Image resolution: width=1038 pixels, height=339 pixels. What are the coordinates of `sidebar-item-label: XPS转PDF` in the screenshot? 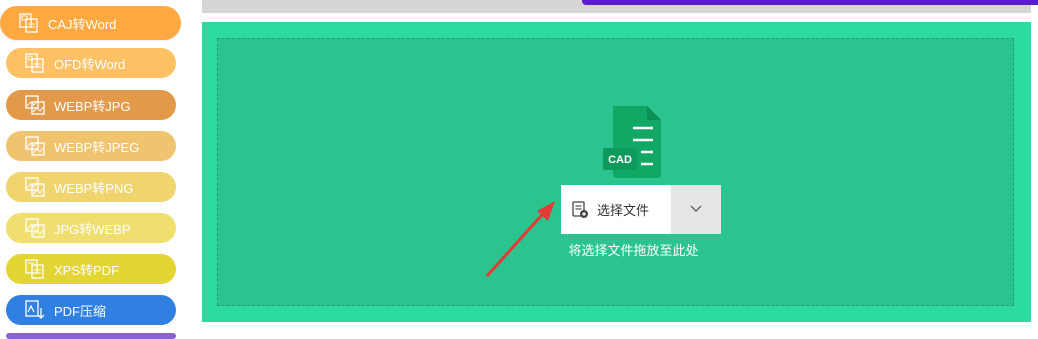 It's located at (87, 270).